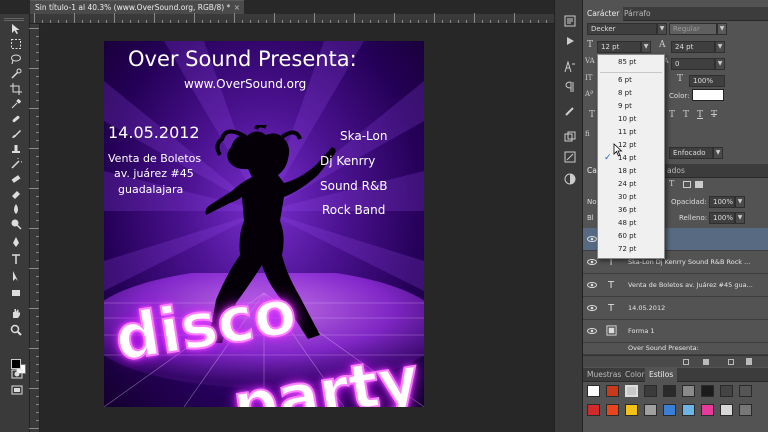 This screenshot has height=432, width=768. Describe the element at coordinates (16, 330) in the screenshot. I see `zoom-icon` at that location.